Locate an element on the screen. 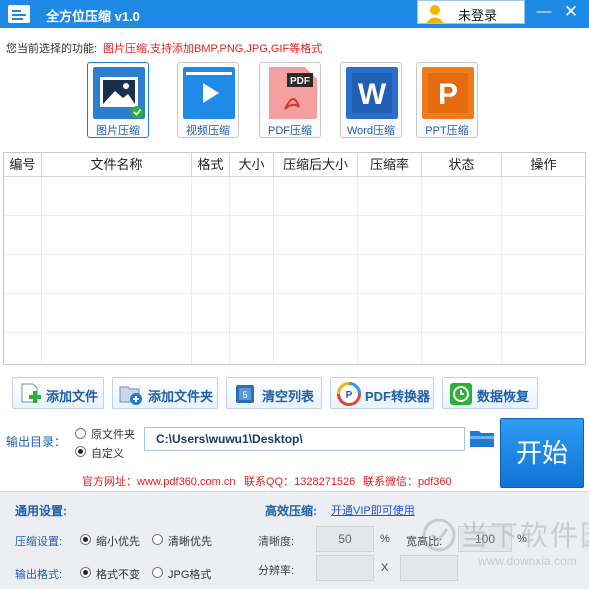 Image resolution: width=589 pixels, height=589 pixels. clarity-input: 50 is located at coordinates (345, 539).